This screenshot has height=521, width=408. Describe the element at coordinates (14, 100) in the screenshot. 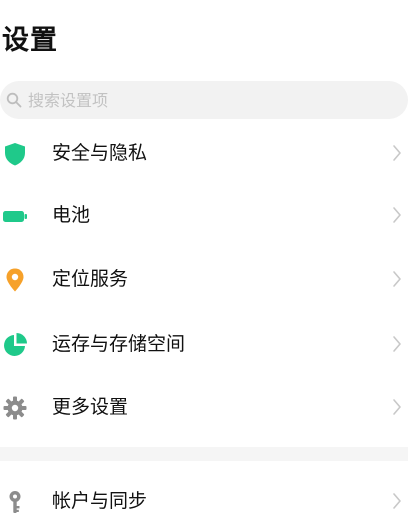

I see `search-icon` at that location.